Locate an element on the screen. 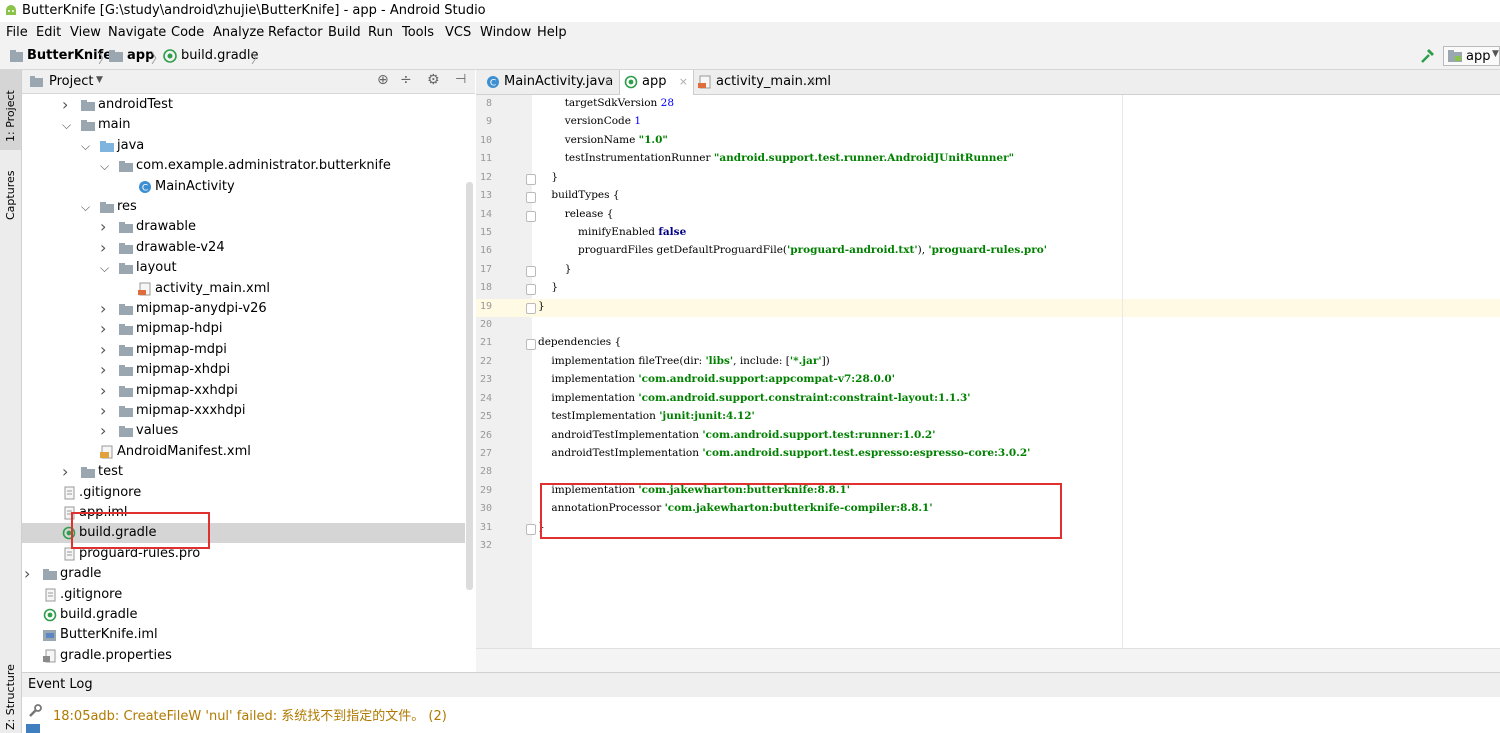  tree-item: ⌵ res is located at coordinates (243, 207).